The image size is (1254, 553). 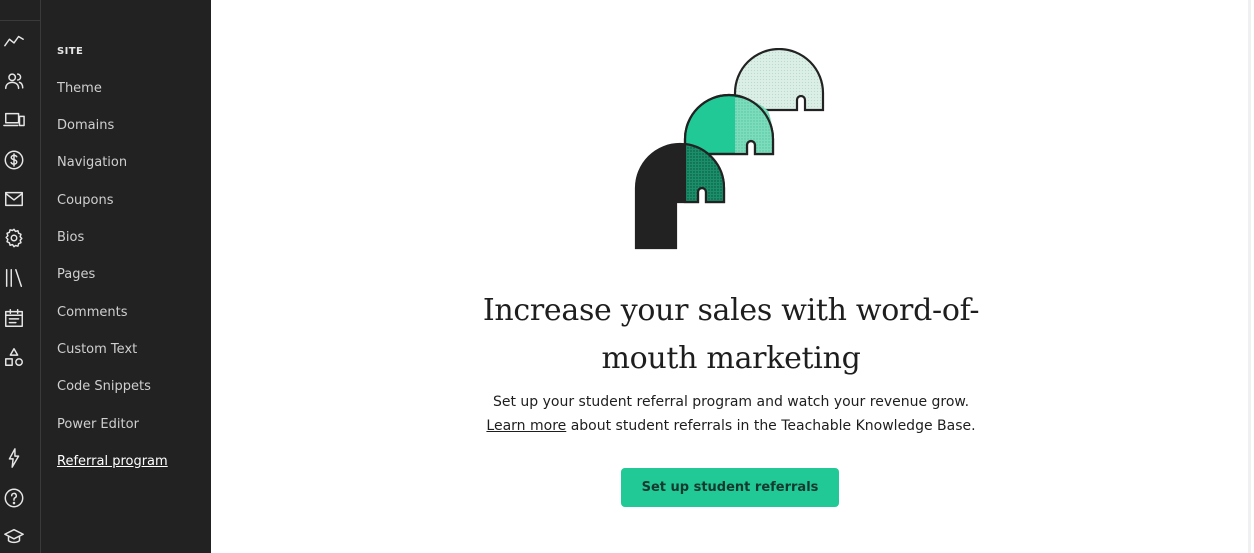 What do you see at coordinates (526, 426) in the screenshot?
I see `learn-more-link: Learn more` at bounding box center [526, 426].